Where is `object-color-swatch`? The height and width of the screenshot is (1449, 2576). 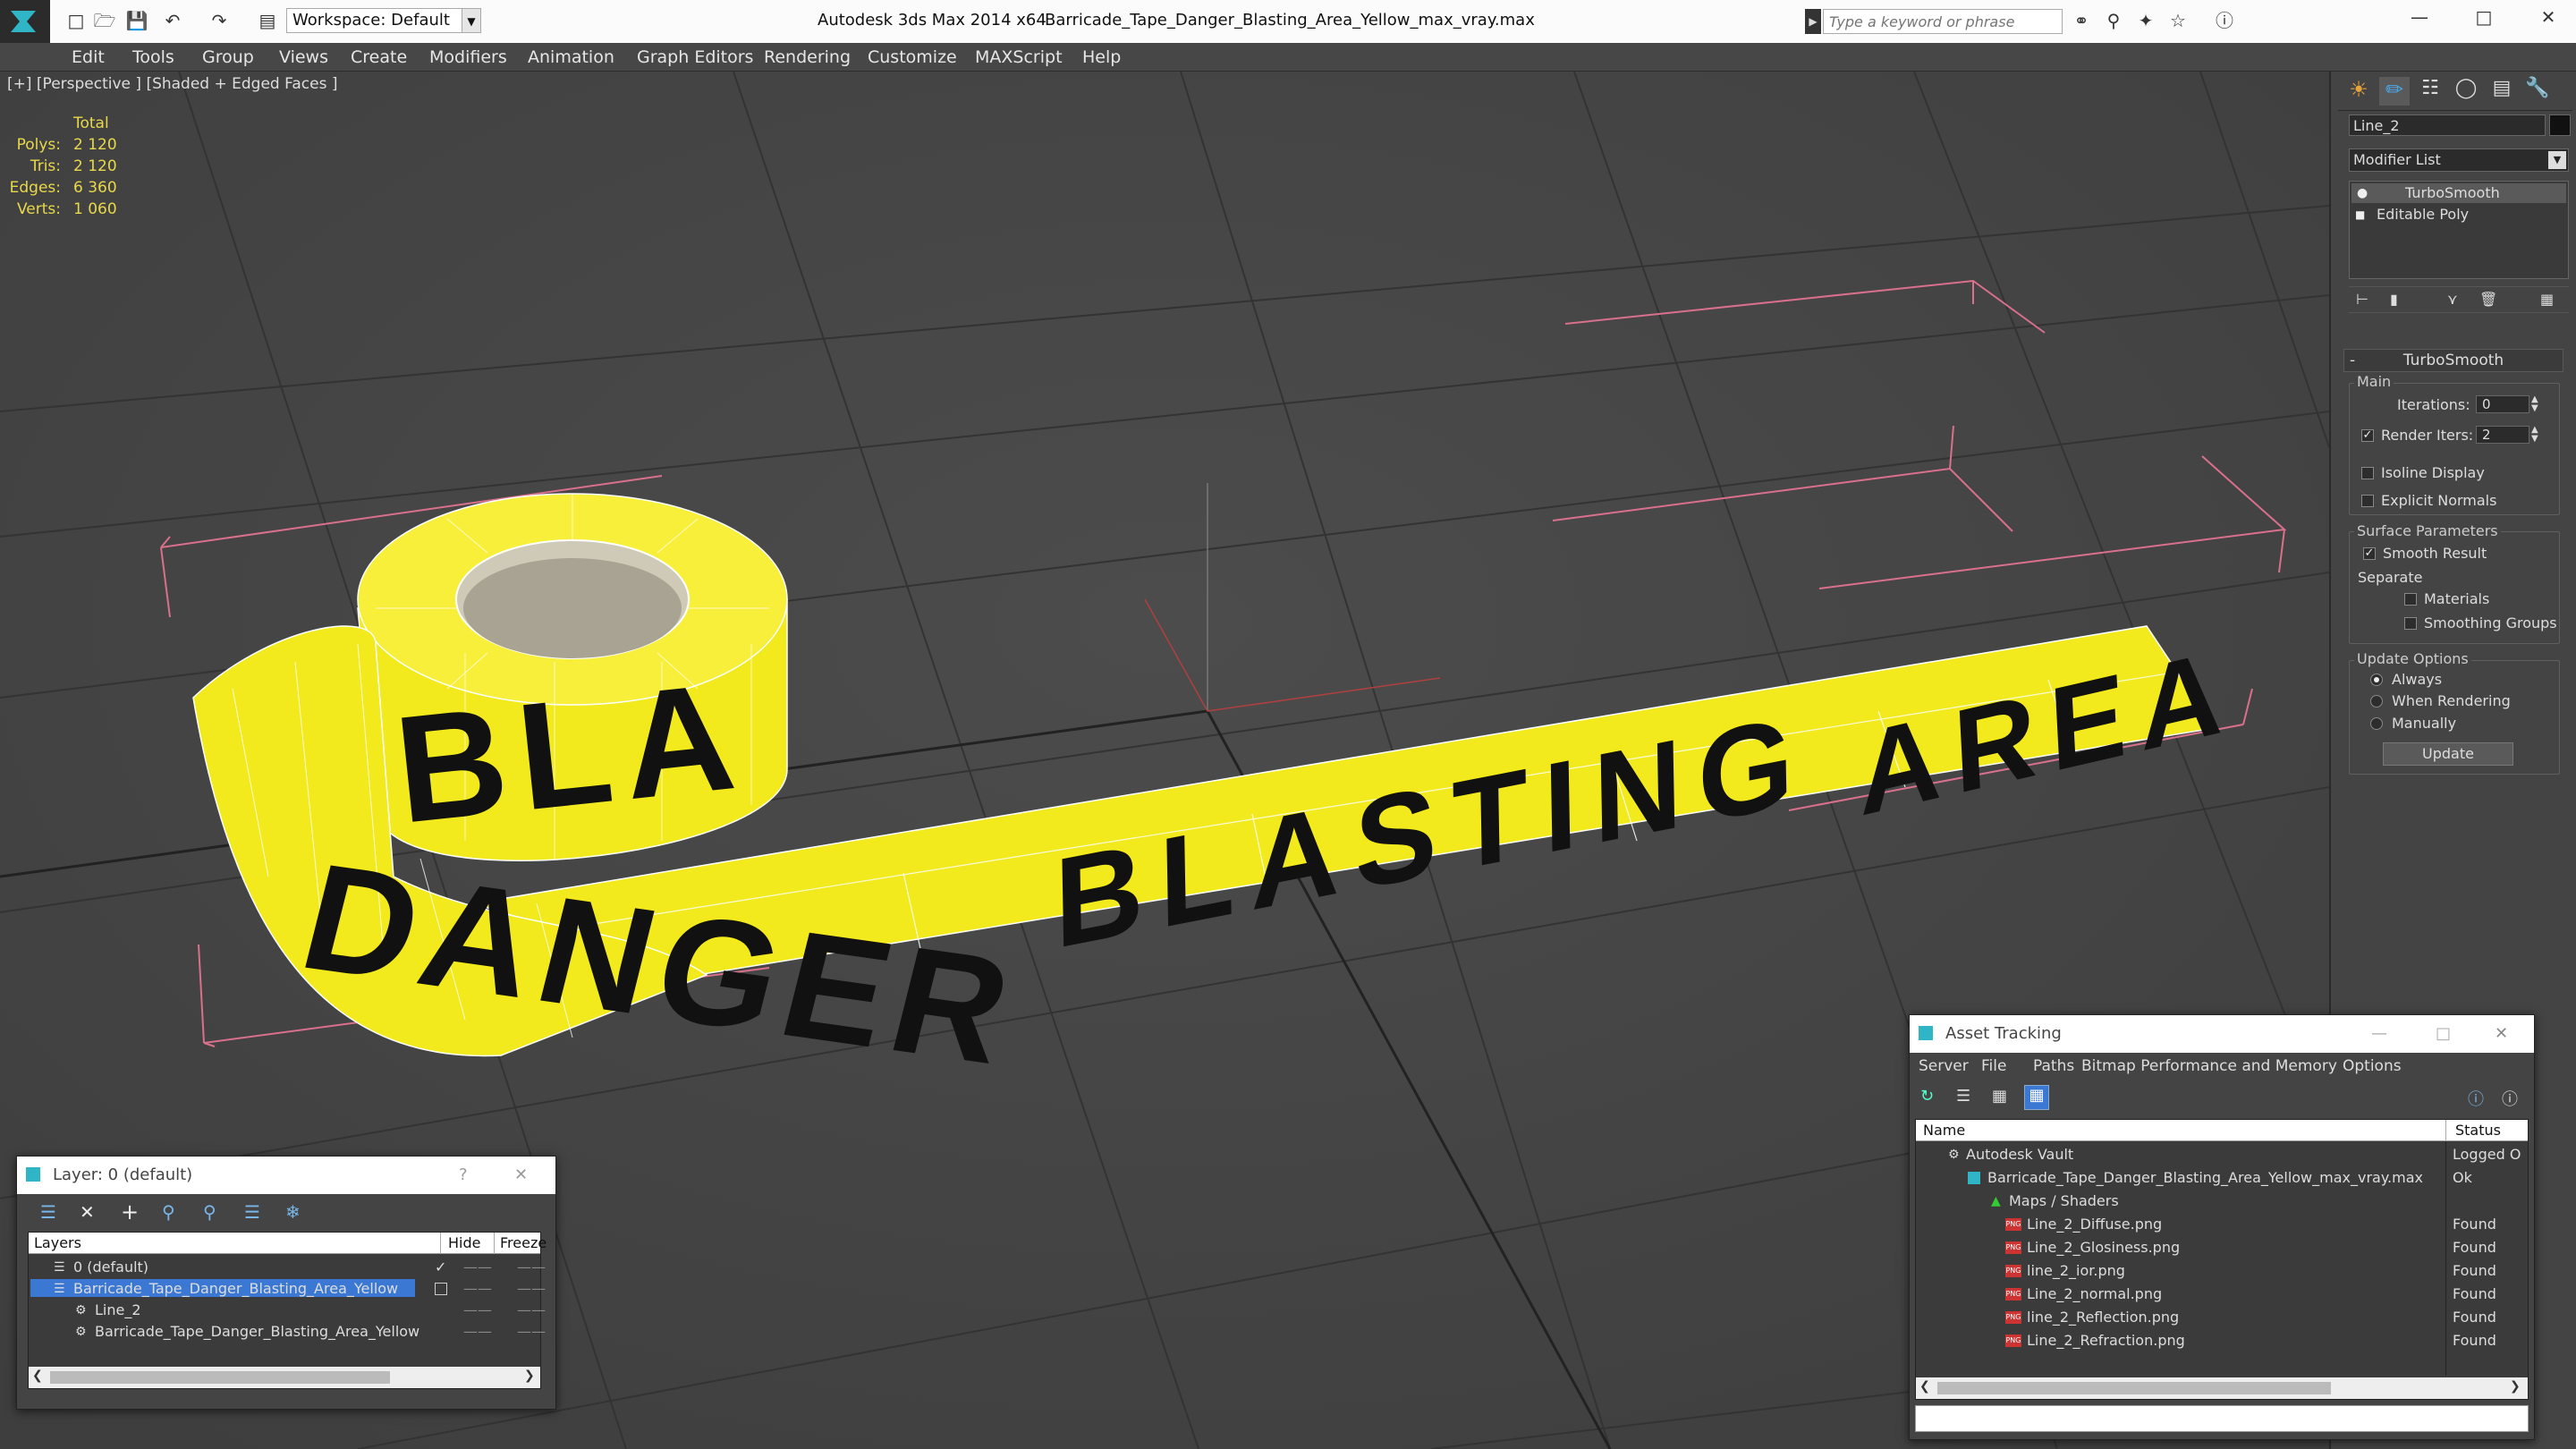 object-color-swatch is located at coordinates (2560, 125).